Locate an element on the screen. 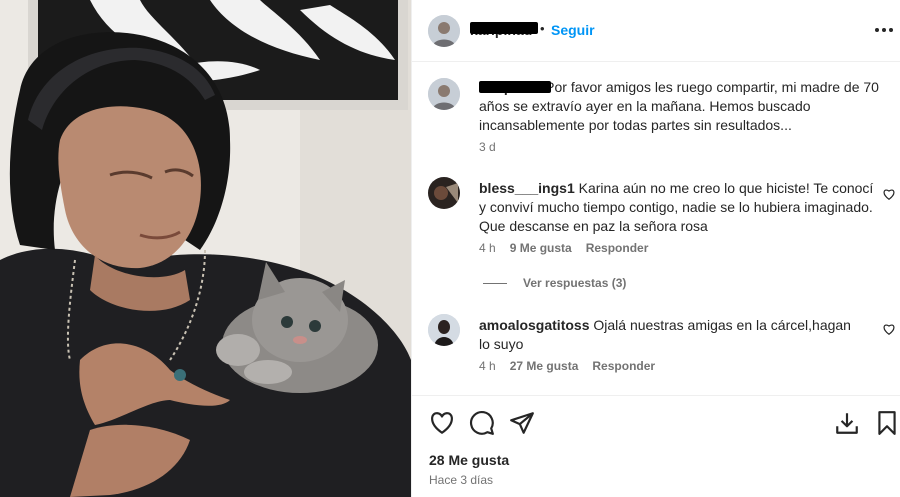  action-bar is located at coordinates (656, 421).